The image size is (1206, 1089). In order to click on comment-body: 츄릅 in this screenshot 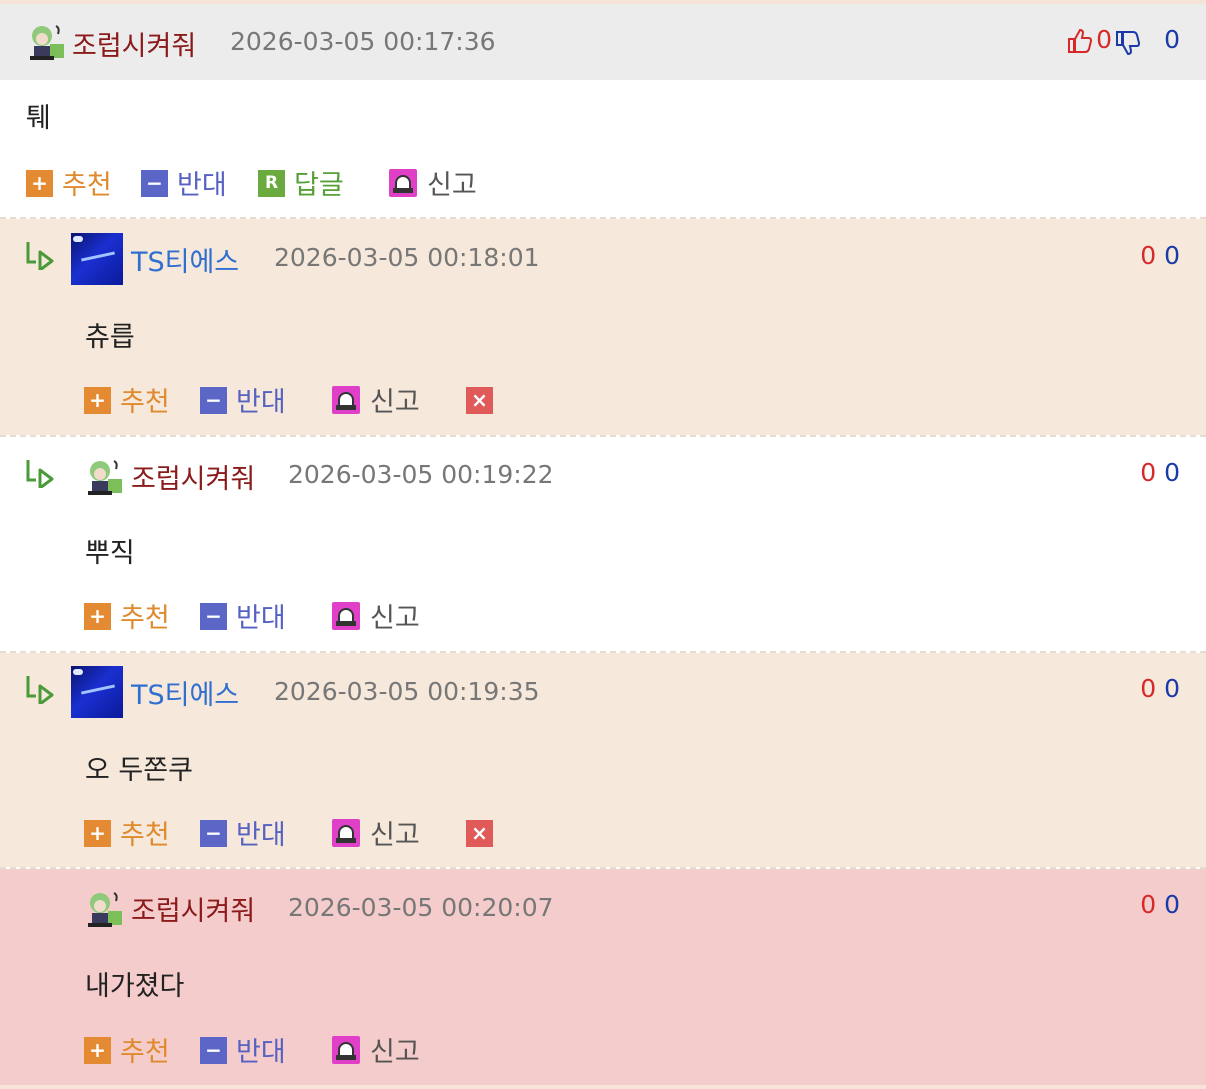, I will do `click(110, 337)`.